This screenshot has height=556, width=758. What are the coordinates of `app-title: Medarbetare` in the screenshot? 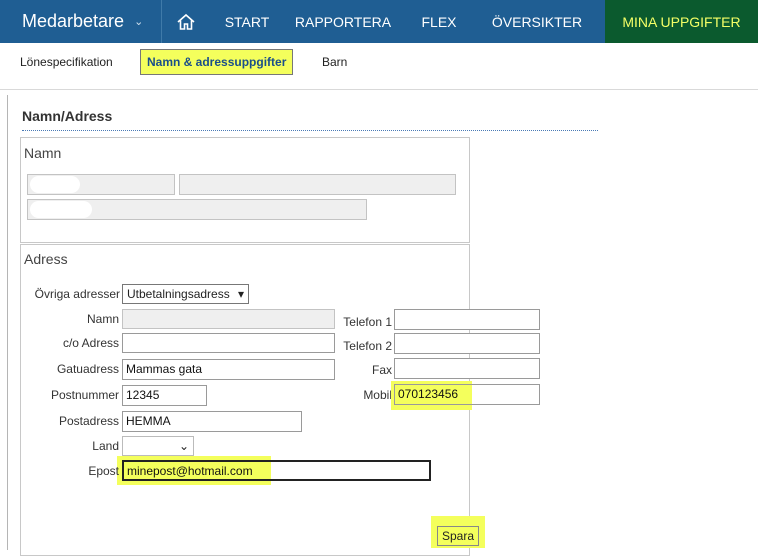 It's located at (73, 21).